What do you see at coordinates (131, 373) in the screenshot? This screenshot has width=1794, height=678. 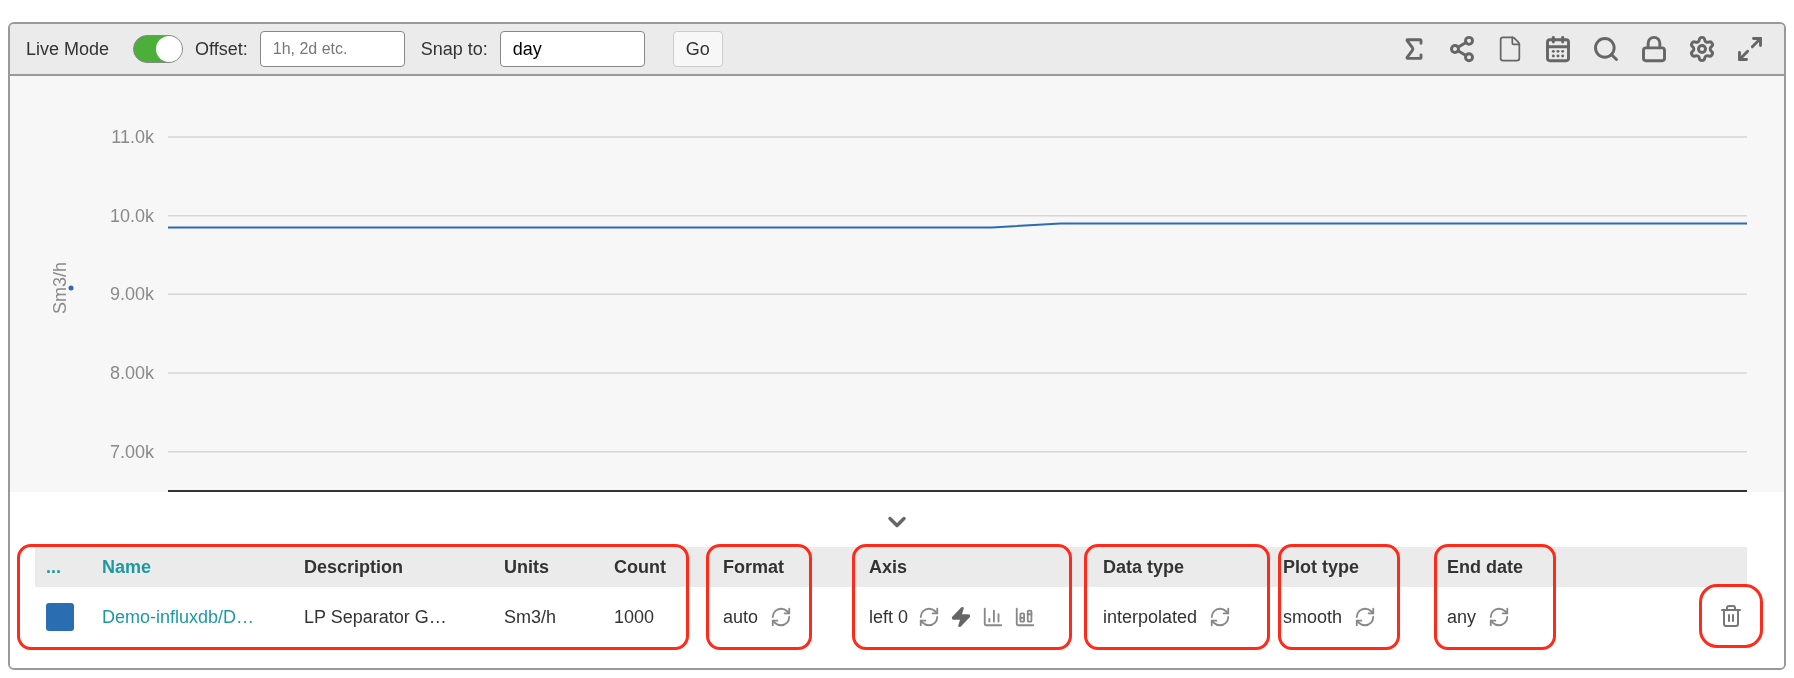 I see `y-tick-label: 8.00k` at bounding box center [131, 373].